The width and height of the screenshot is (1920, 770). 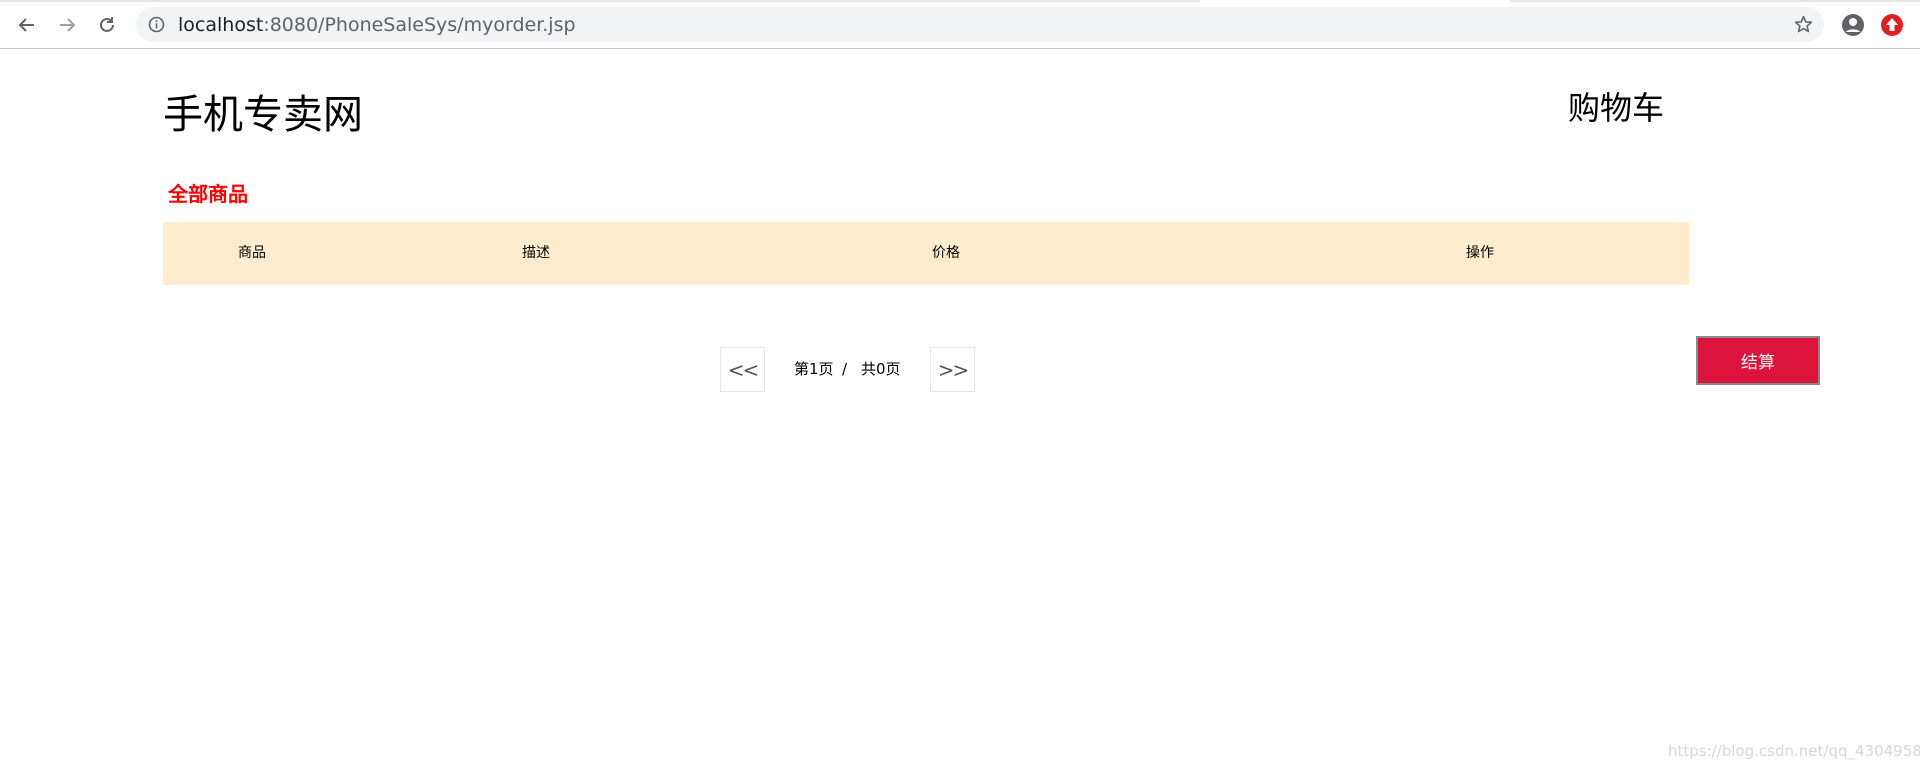 What do you see at coordinates (156, 24) in the screenshot?
I see `info-icon` at bounding box center [156, 24].